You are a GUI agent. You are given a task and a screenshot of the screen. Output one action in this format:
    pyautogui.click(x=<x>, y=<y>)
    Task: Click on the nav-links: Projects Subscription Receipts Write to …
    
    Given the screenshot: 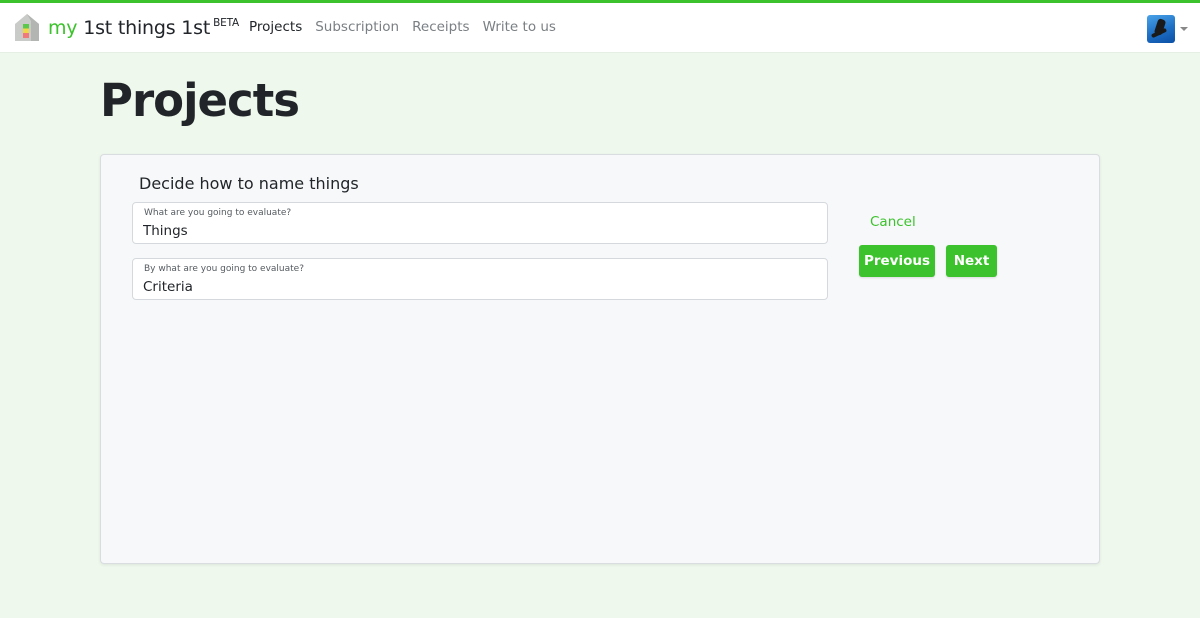 What is the action you would take?
    pyautogui.click(x=402, y=27)
    